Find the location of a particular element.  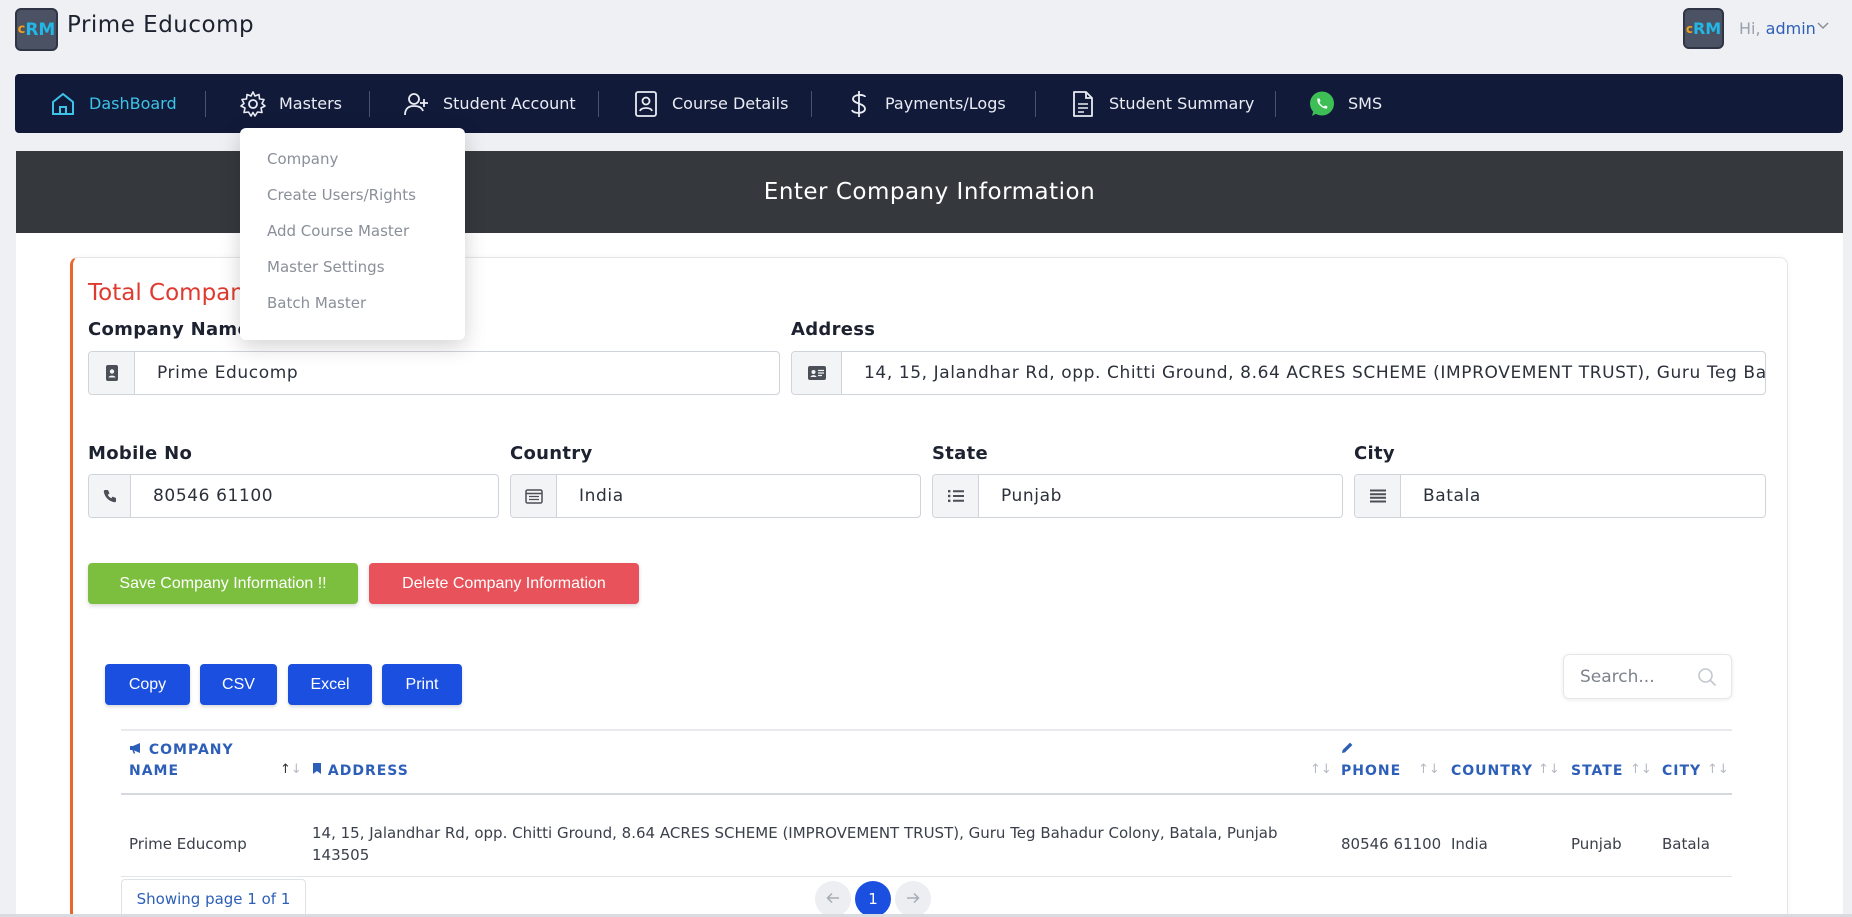

state-field: Punjab is located at coordinates (1137, 496).